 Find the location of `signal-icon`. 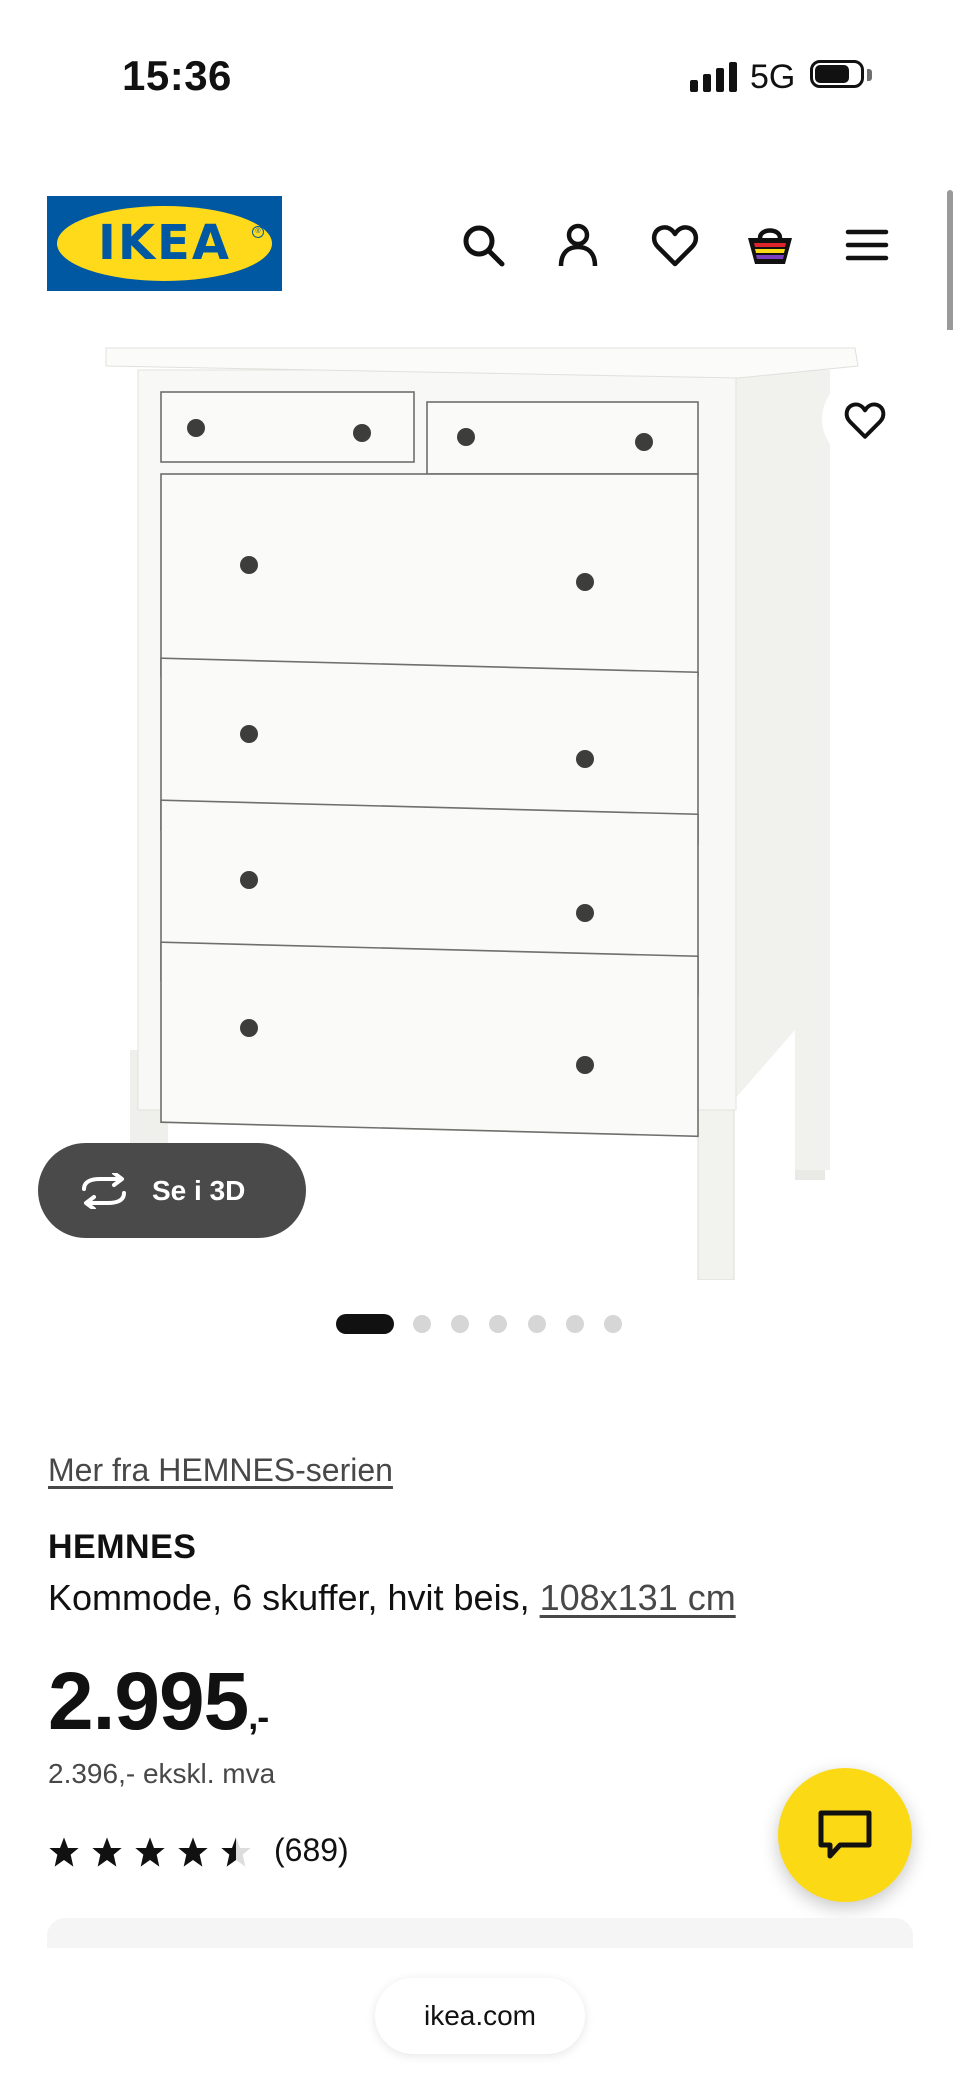

signal-icon is located at coordinates (714, 77).